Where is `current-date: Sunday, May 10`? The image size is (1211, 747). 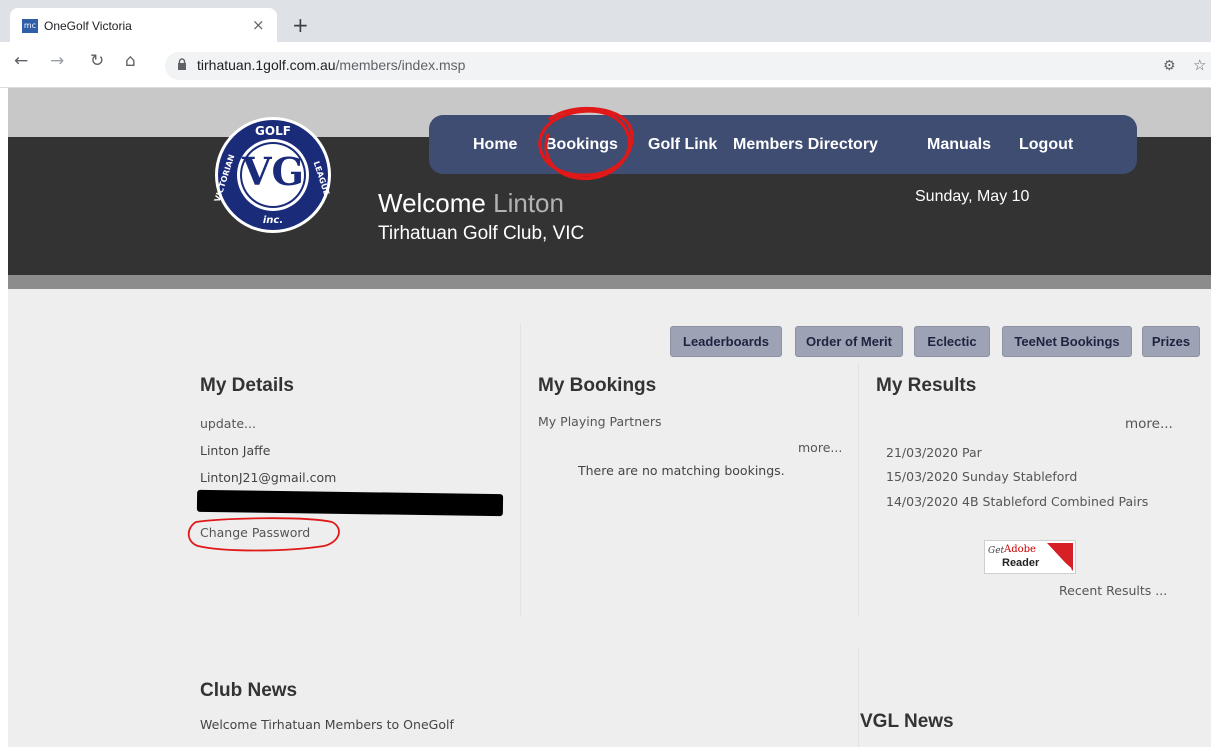 current-date: Sunday, May 10 is located at coordinates (972, 196).